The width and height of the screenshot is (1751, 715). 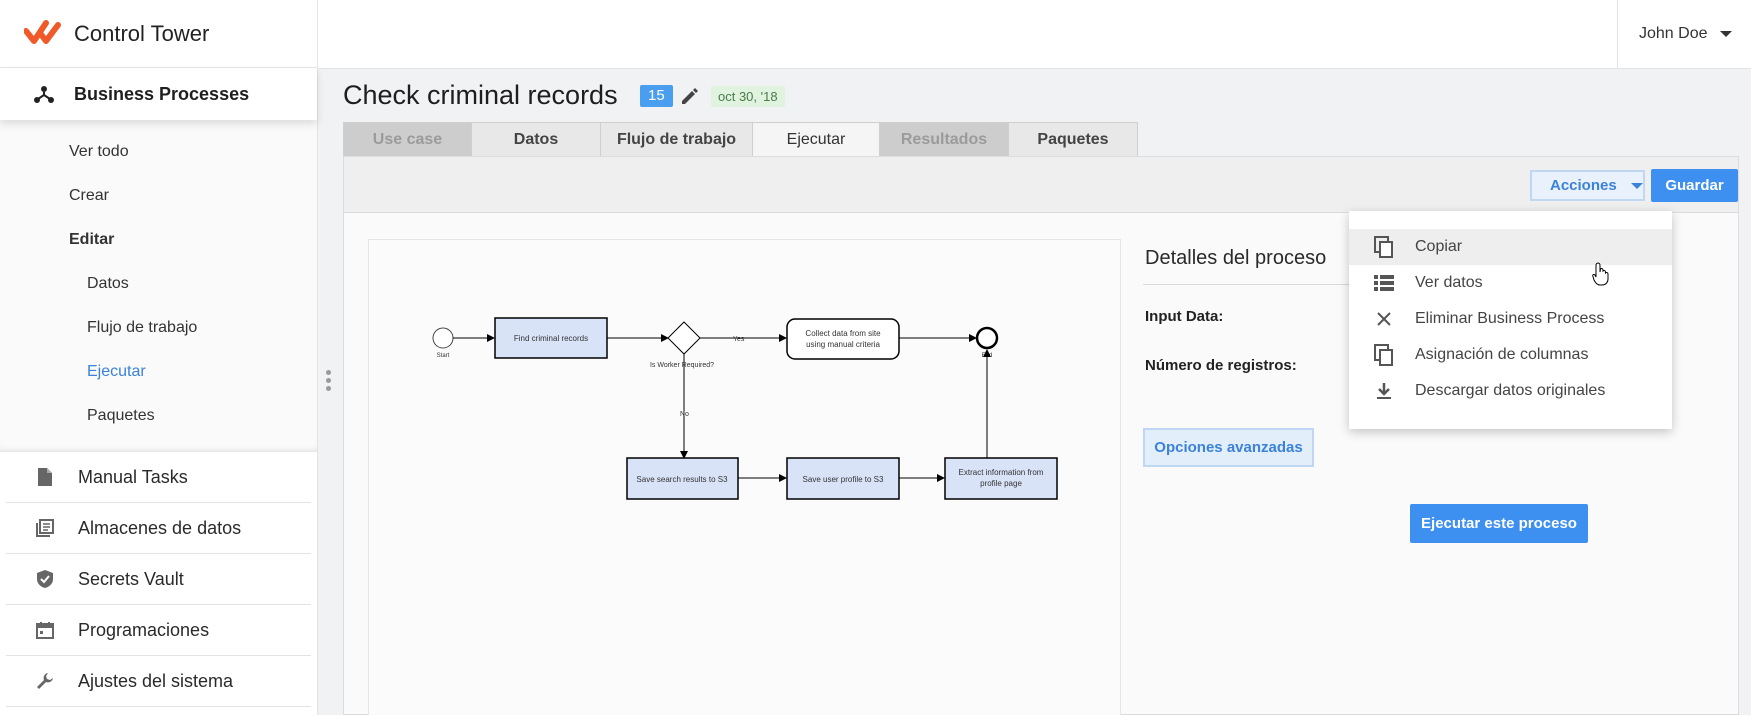 I want to click on tab-resultados: Resultados, so click(x=944, y=139).